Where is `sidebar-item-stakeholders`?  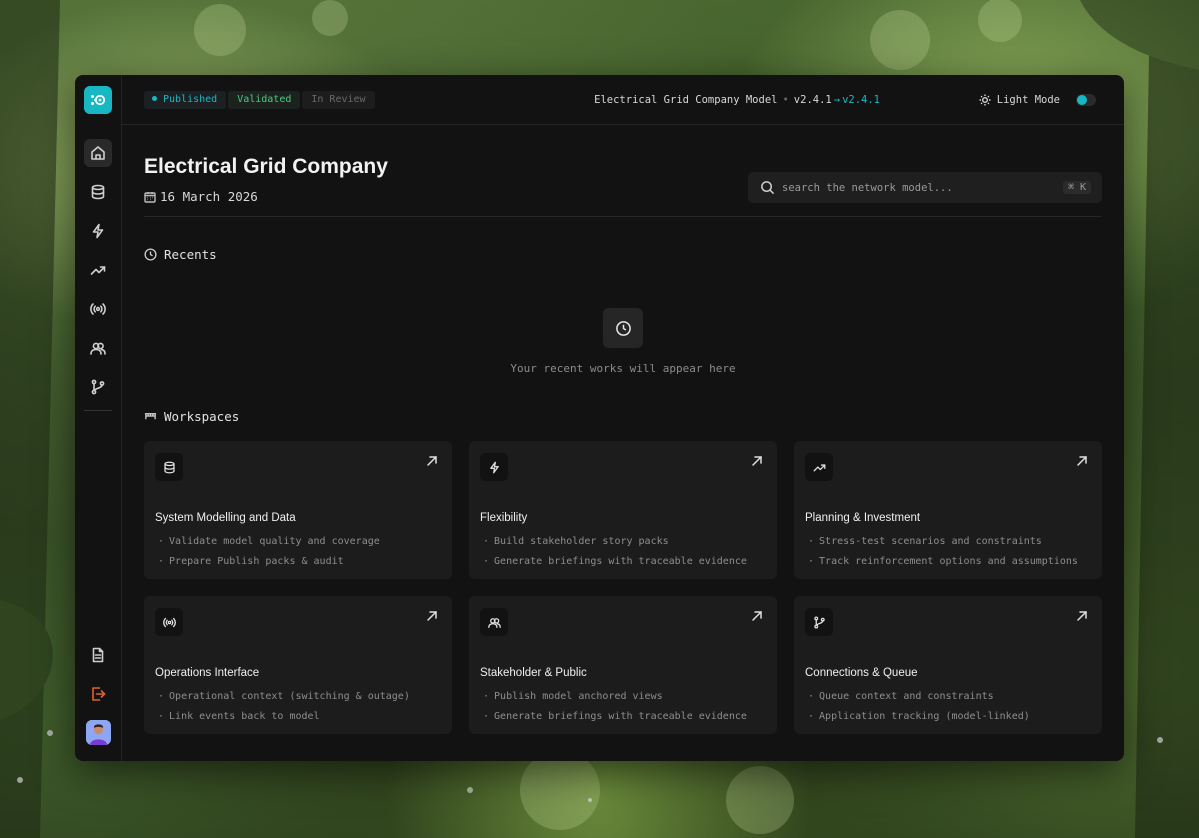 sidebar-item-stakeholders is located at coordinates (98, 348).